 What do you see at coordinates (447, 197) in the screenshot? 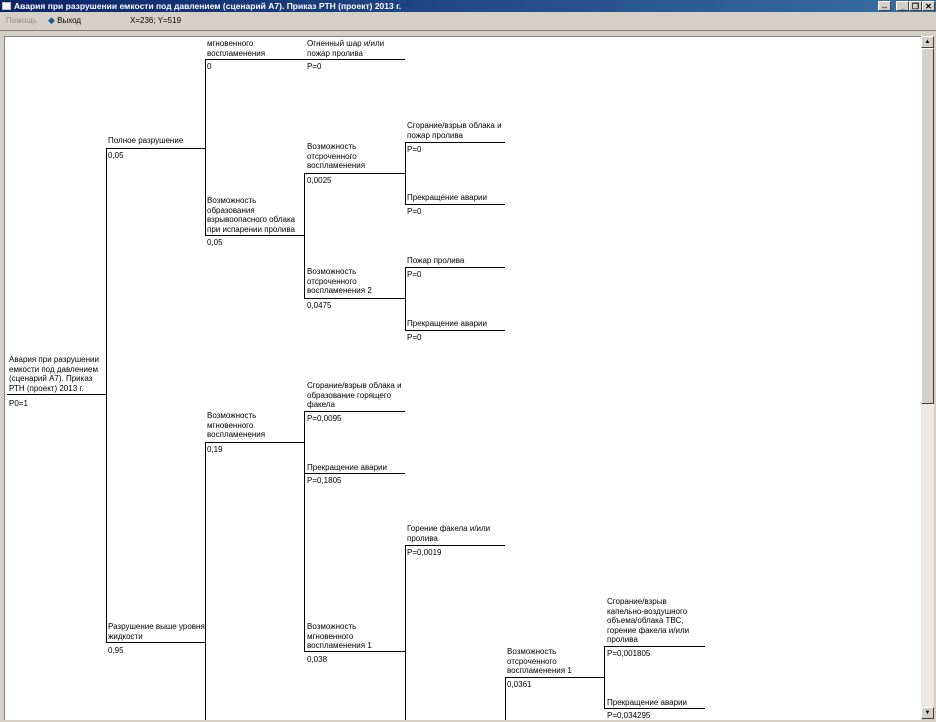
I see `node-stop-1-label: Прекращение аварии` at bounding box center [447, 197].